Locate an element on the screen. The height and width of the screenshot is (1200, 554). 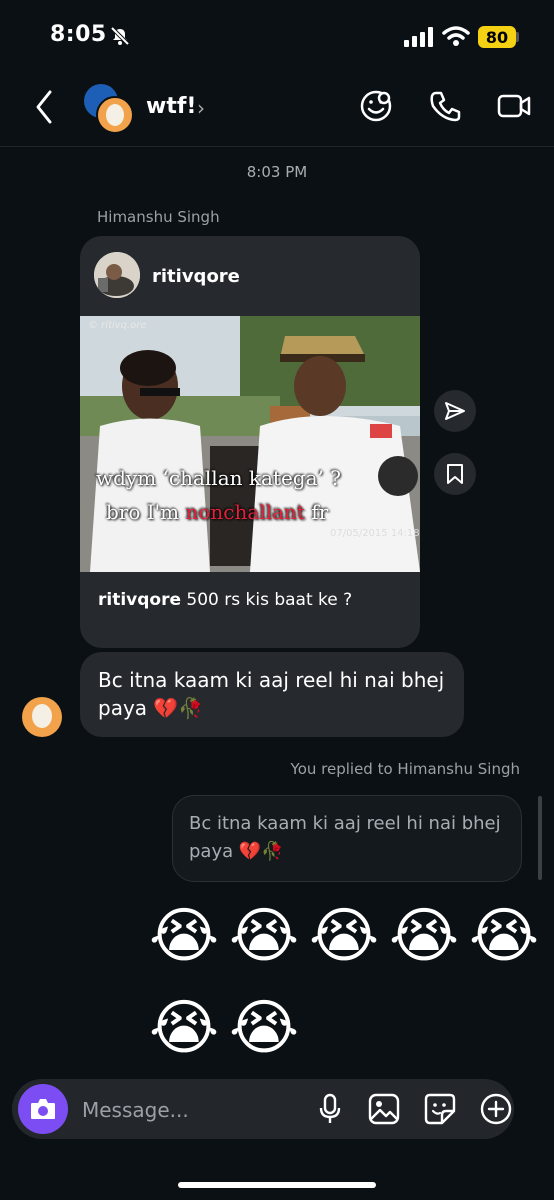
camera-icon is located at coordinates (43, 1109).